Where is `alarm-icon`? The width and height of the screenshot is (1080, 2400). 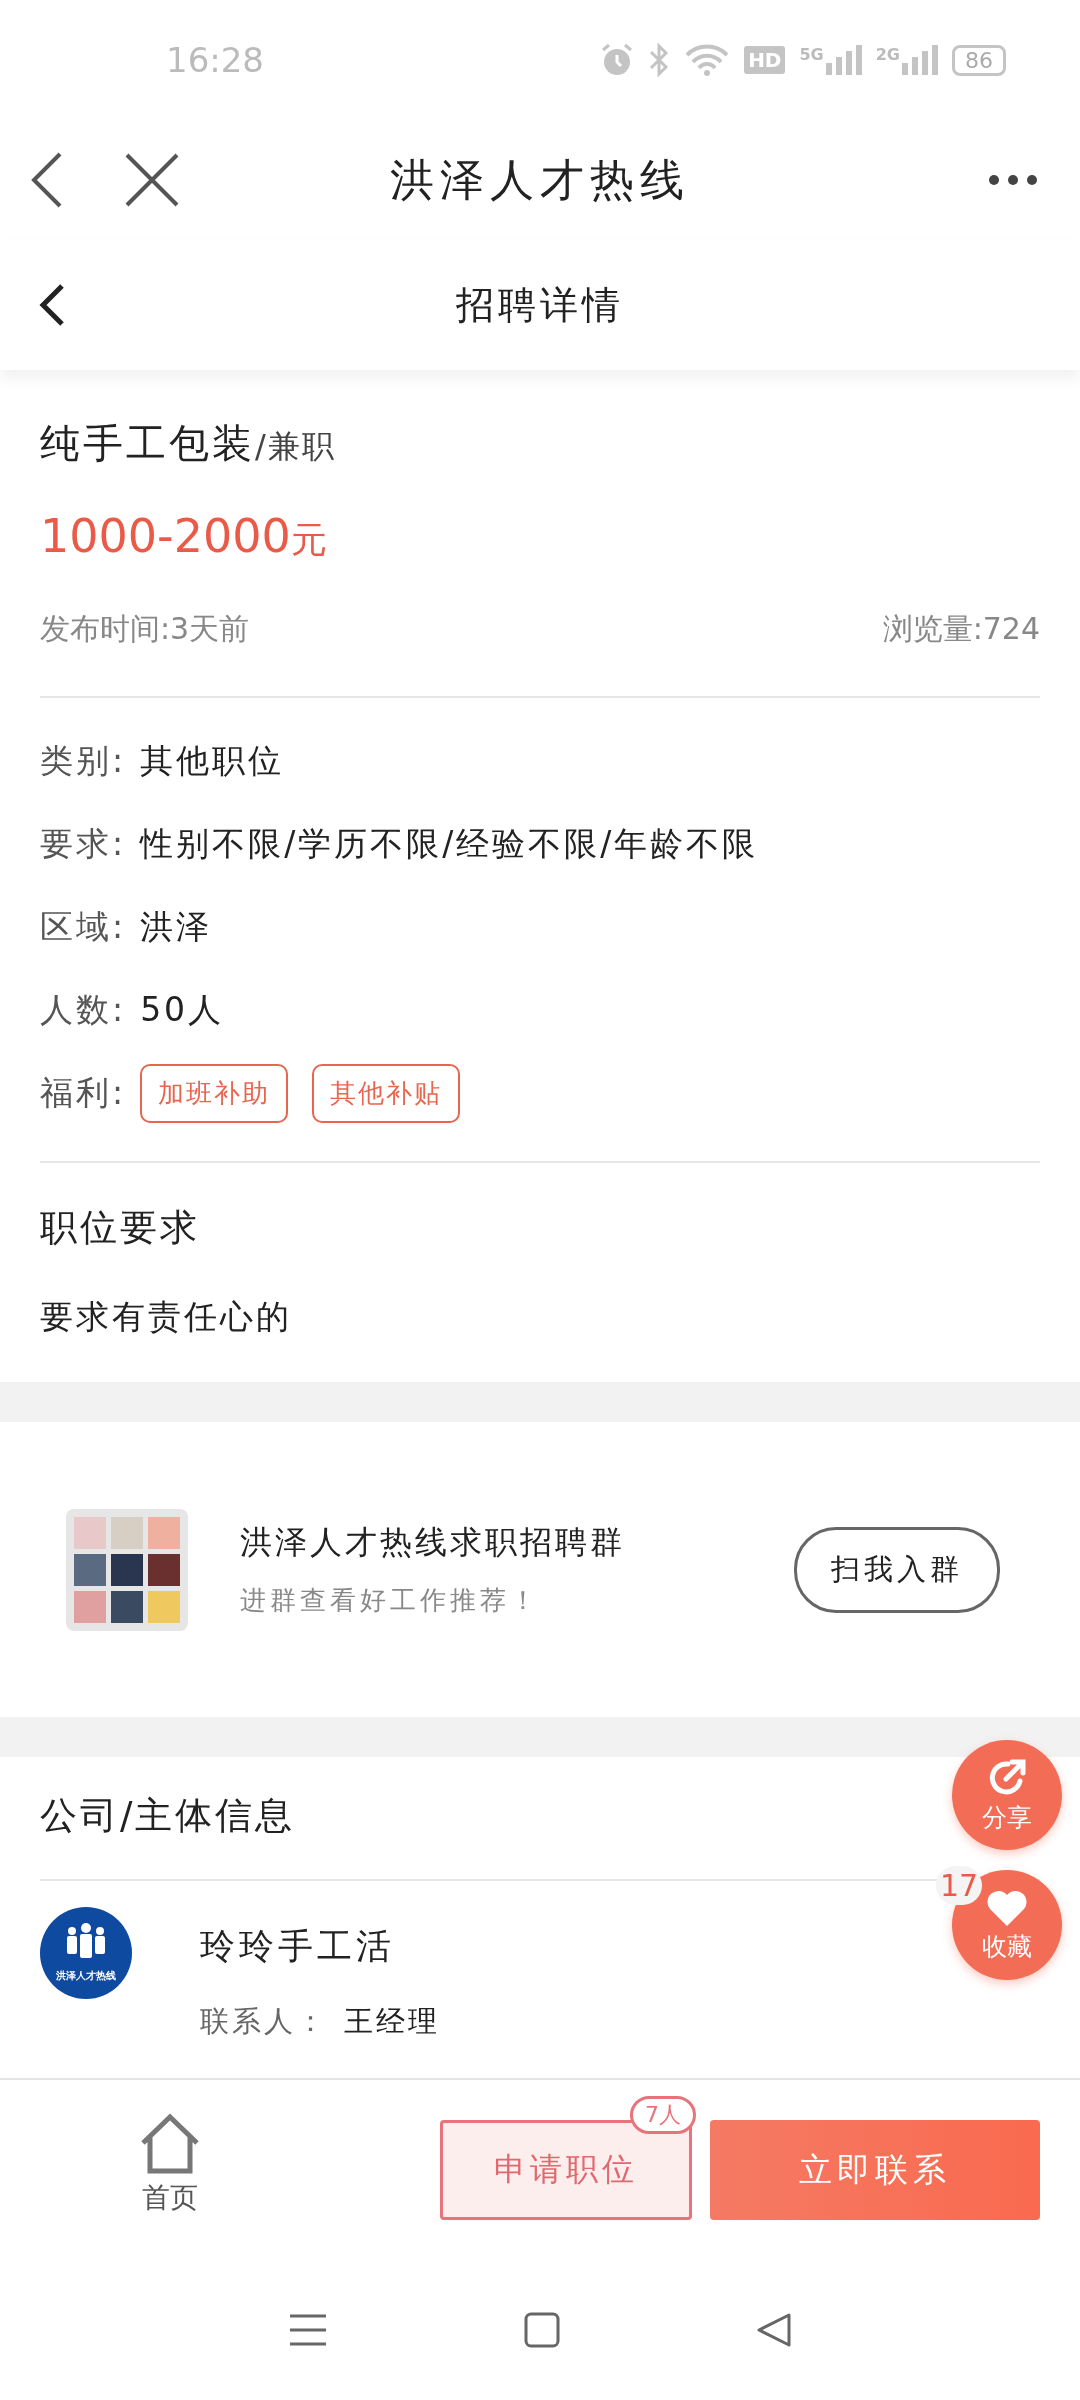
alarm-icon is located at coordinates (617, 60).